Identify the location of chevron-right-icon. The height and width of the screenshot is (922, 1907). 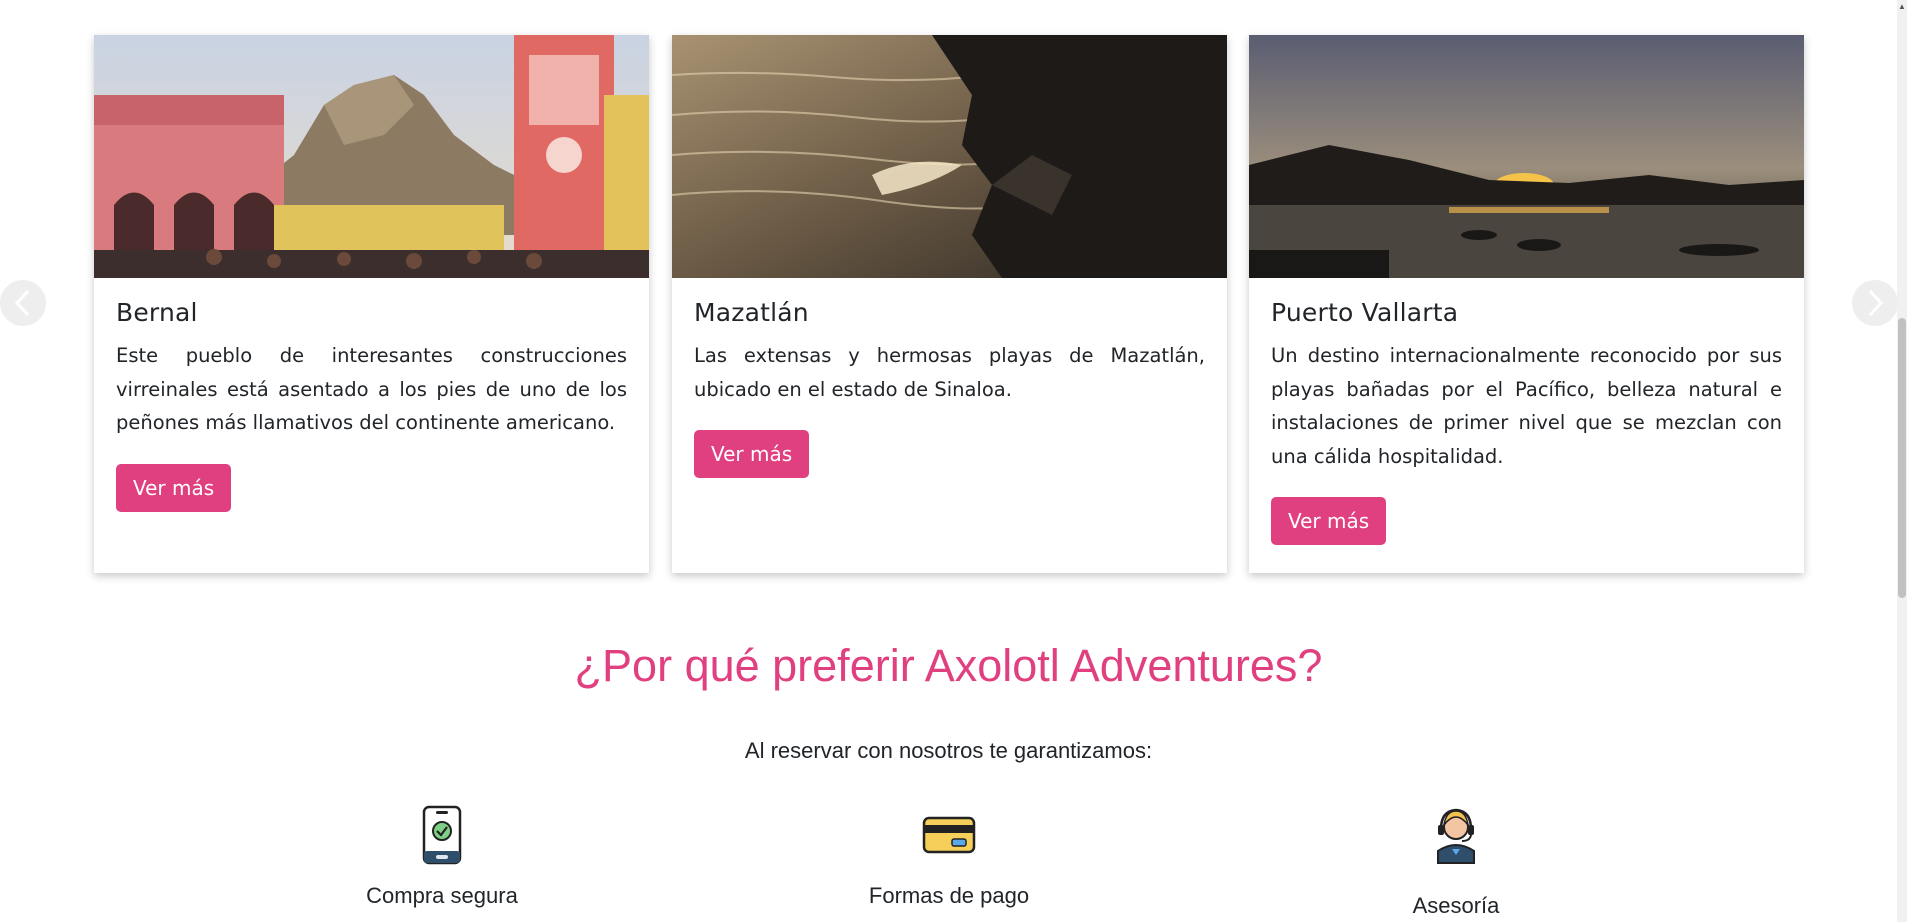
(1876, 303).